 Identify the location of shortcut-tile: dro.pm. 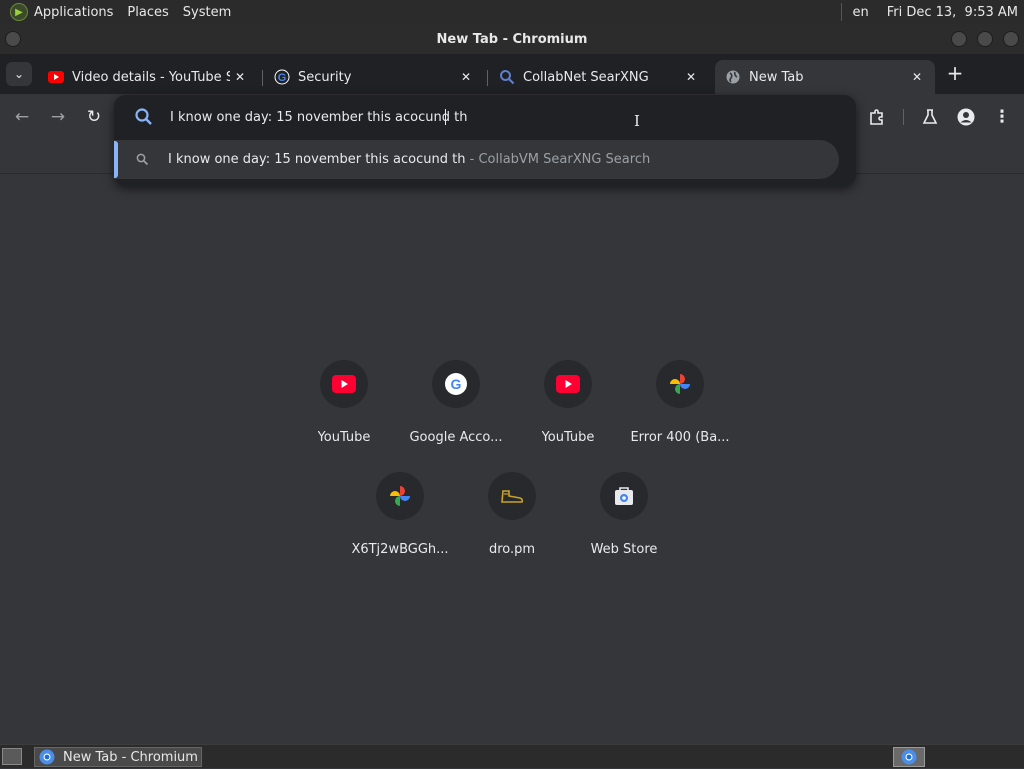
(512, 520).